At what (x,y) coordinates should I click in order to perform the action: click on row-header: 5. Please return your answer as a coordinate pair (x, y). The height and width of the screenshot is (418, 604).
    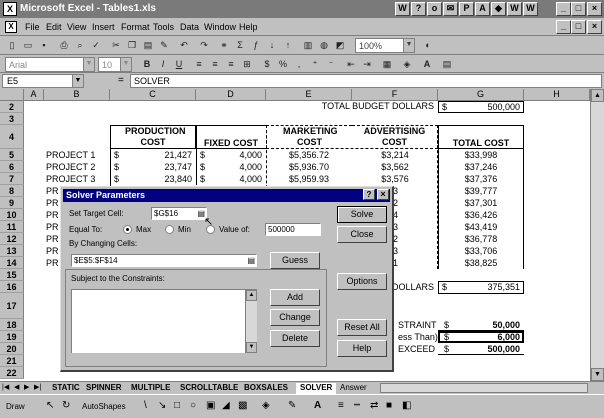
    Looking at the image, I should click on (12, 155).